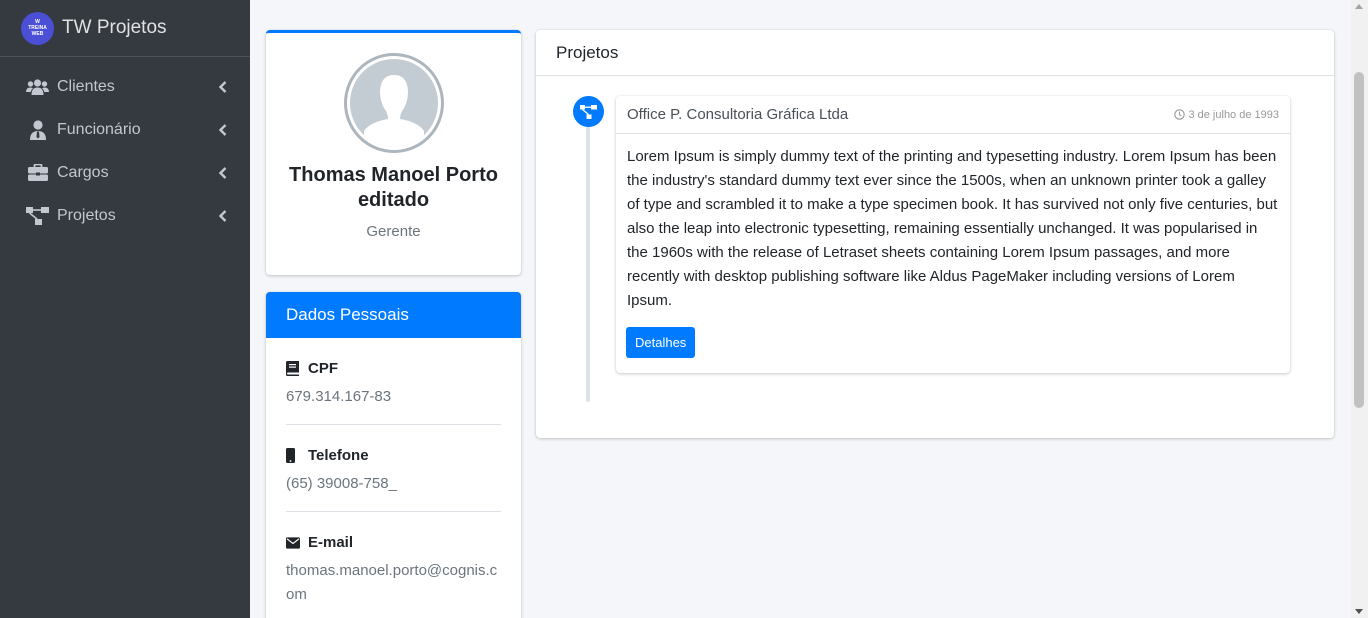 The height and width of the screenshot is (618, 1368). Describe the element at coordinates (393, 315) in the screenshot. I see `personal-data-header: Dados Pessoais` at that location.